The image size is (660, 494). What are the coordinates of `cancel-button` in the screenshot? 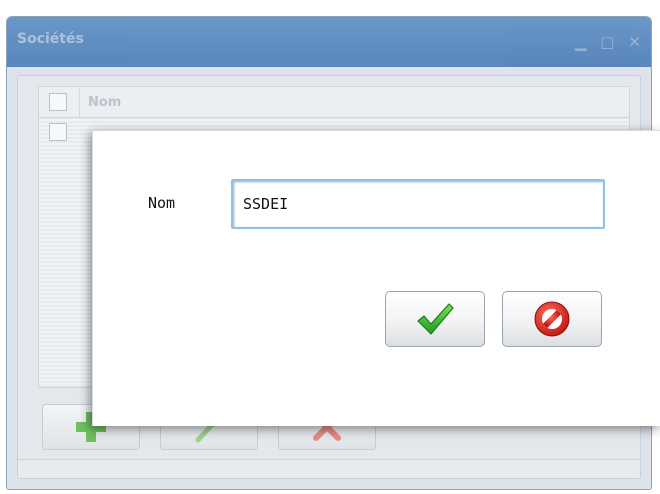 It's located at (552, 319).